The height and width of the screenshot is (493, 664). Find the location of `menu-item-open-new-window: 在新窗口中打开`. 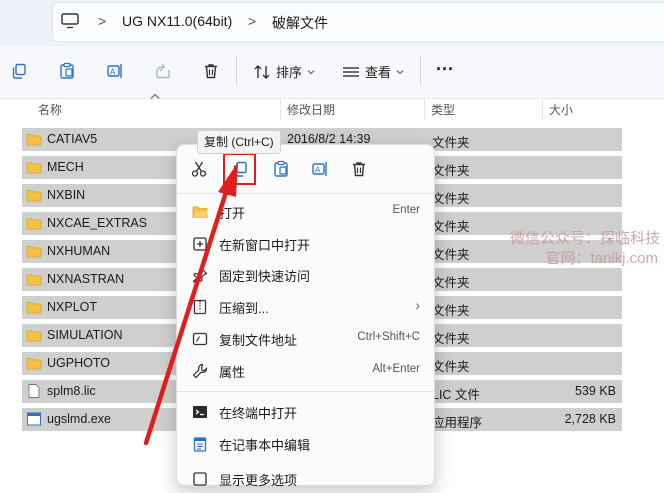

menu-item-open-new-window: 在新窗口中打开 is located at coordinates (305, 243).